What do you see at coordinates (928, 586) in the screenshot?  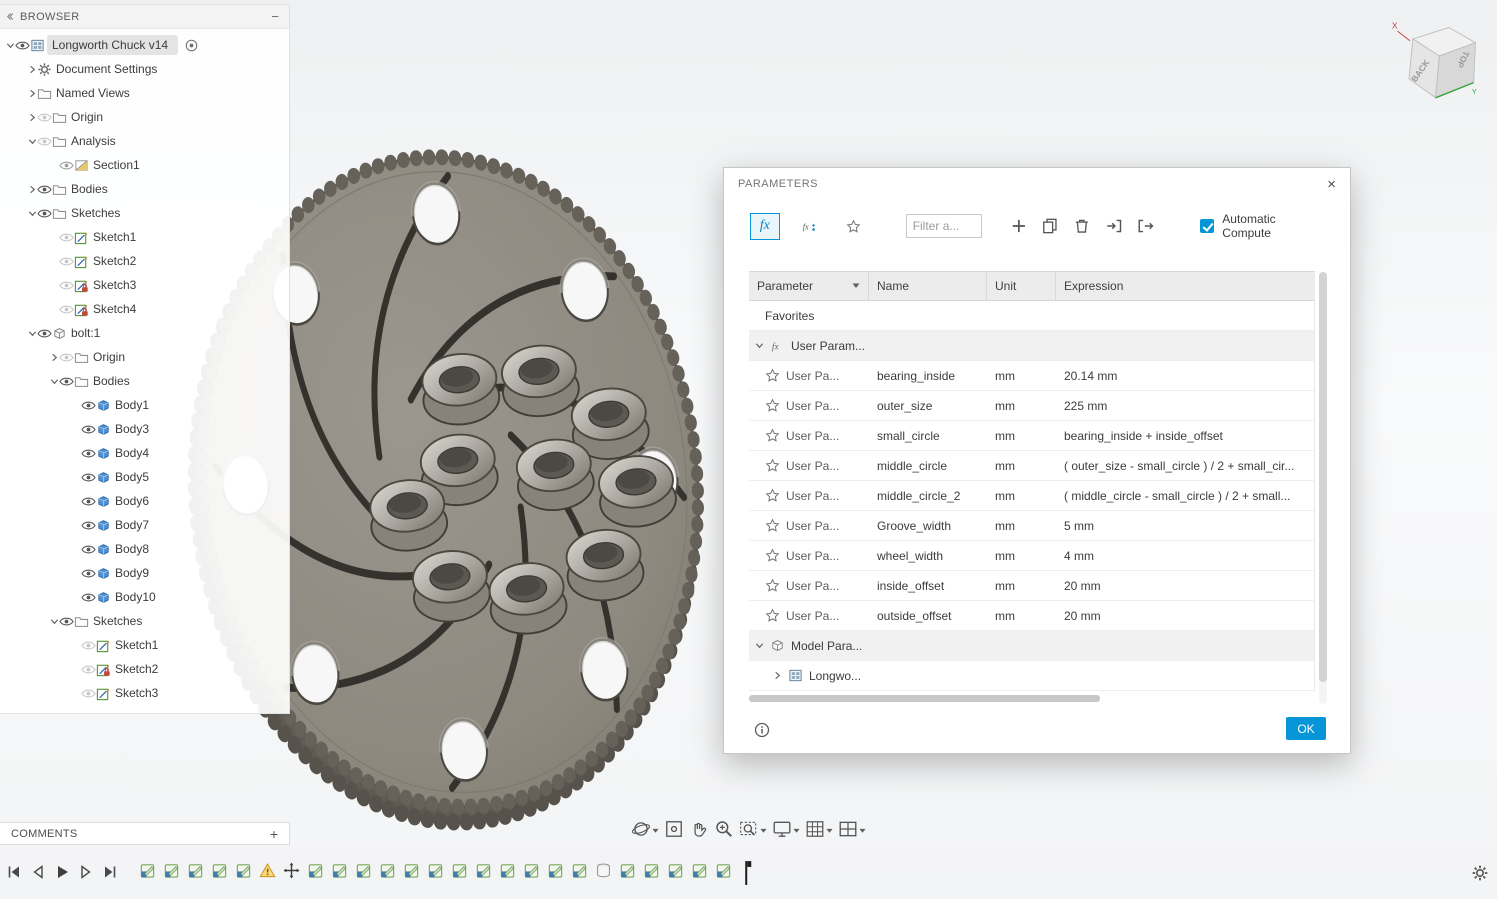 I see `name-cell: inside_offset` at bounding box center [928, 586].